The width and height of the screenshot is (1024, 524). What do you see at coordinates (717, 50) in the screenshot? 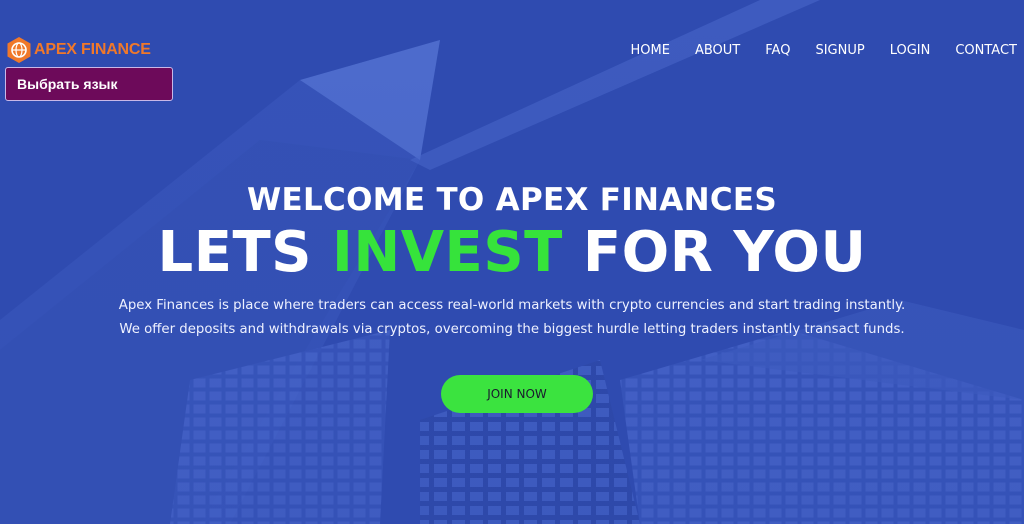
I see `nav-about: ABOUT` at bounding box center [717, 50].